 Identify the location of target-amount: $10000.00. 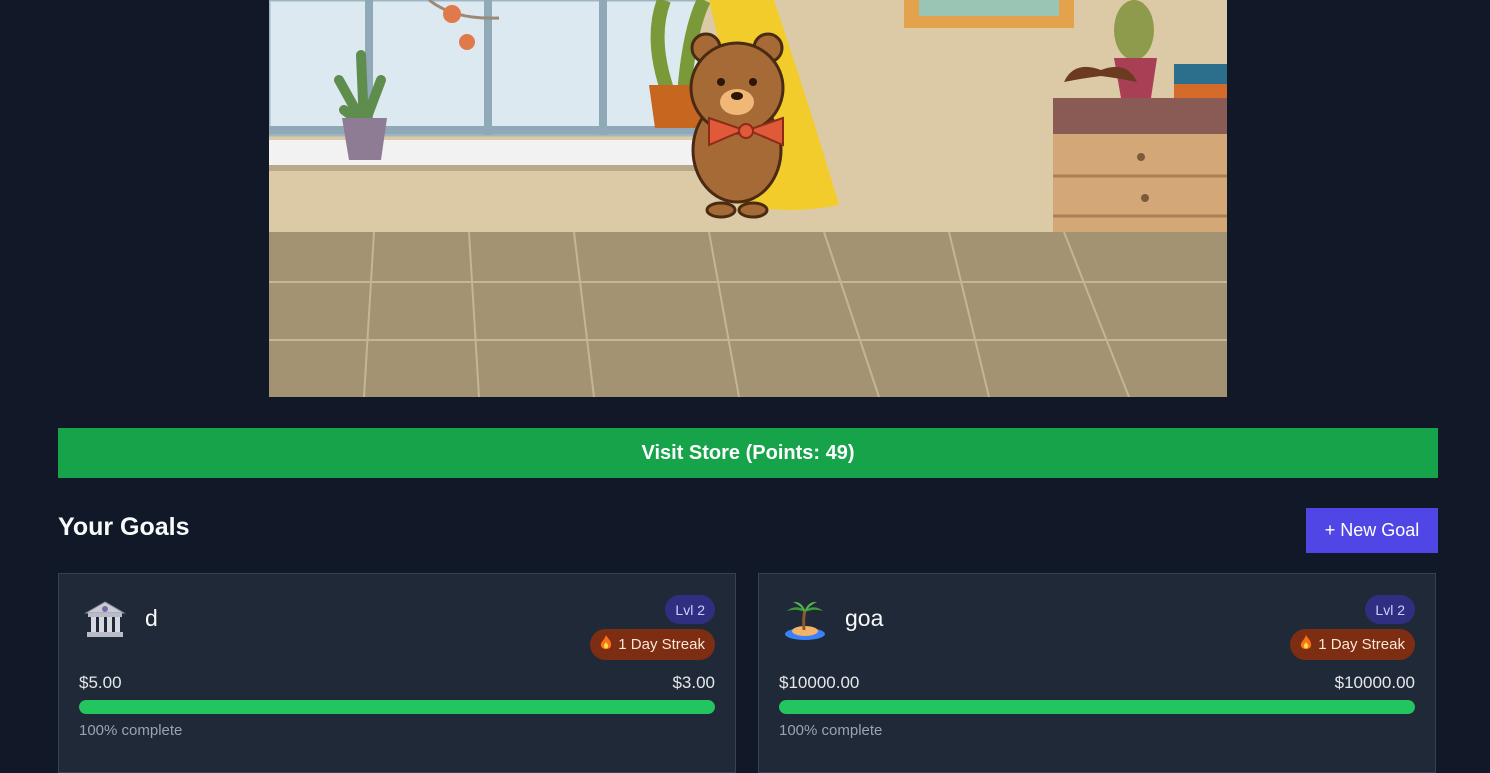
(1374, 682).